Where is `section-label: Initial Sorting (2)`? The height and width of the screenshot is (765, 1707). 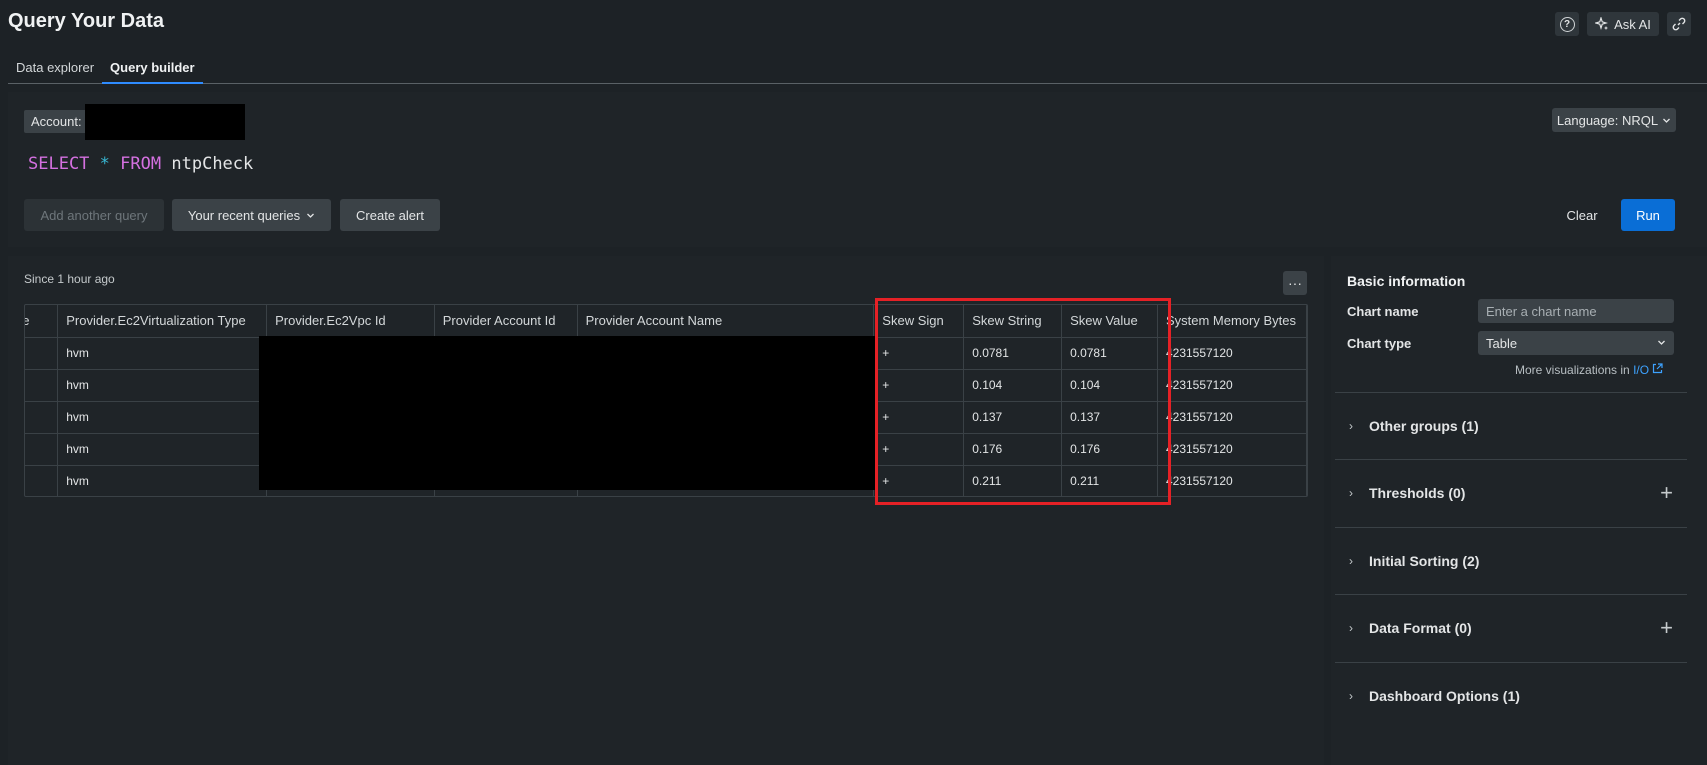 section-label: Initial Sorting (2) is located at coordinates (1424, 561).